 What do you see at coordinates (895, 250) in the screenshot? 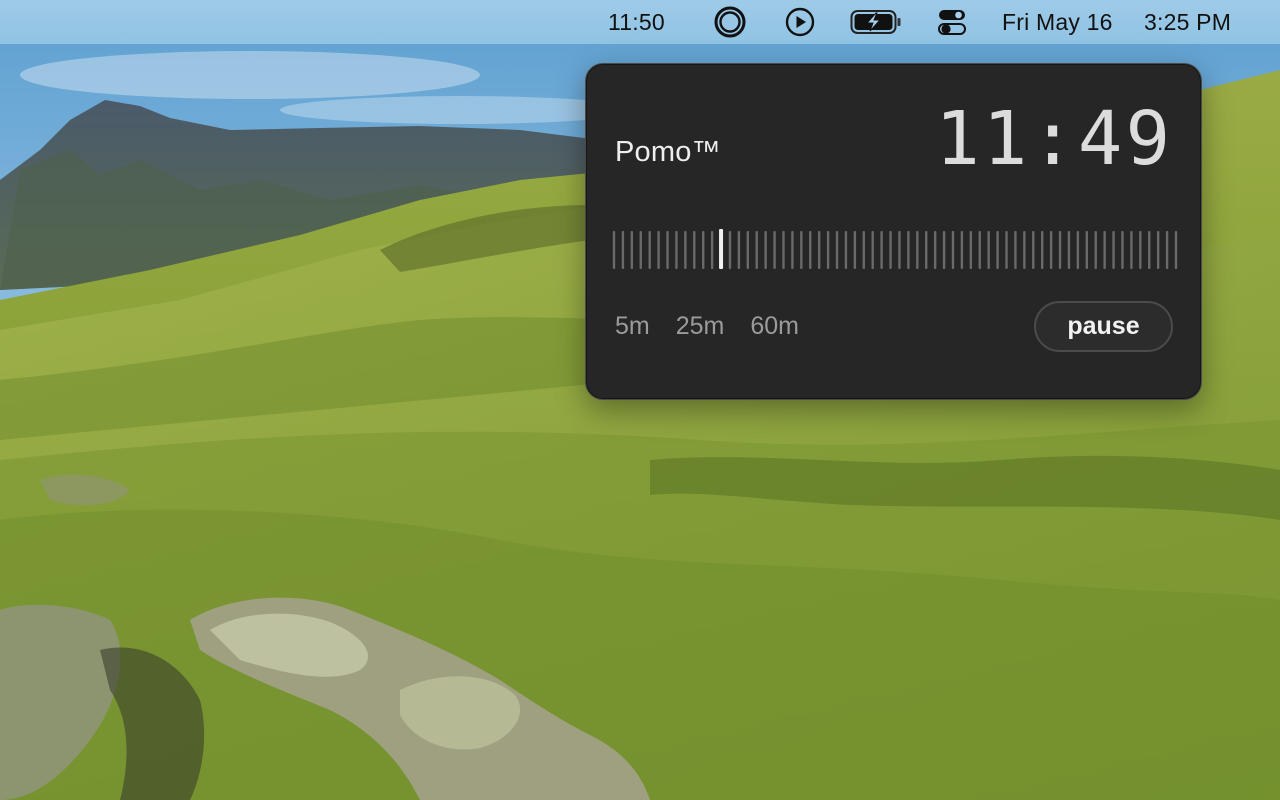
I see `progress-ticks` at bounding box center [895, 250].